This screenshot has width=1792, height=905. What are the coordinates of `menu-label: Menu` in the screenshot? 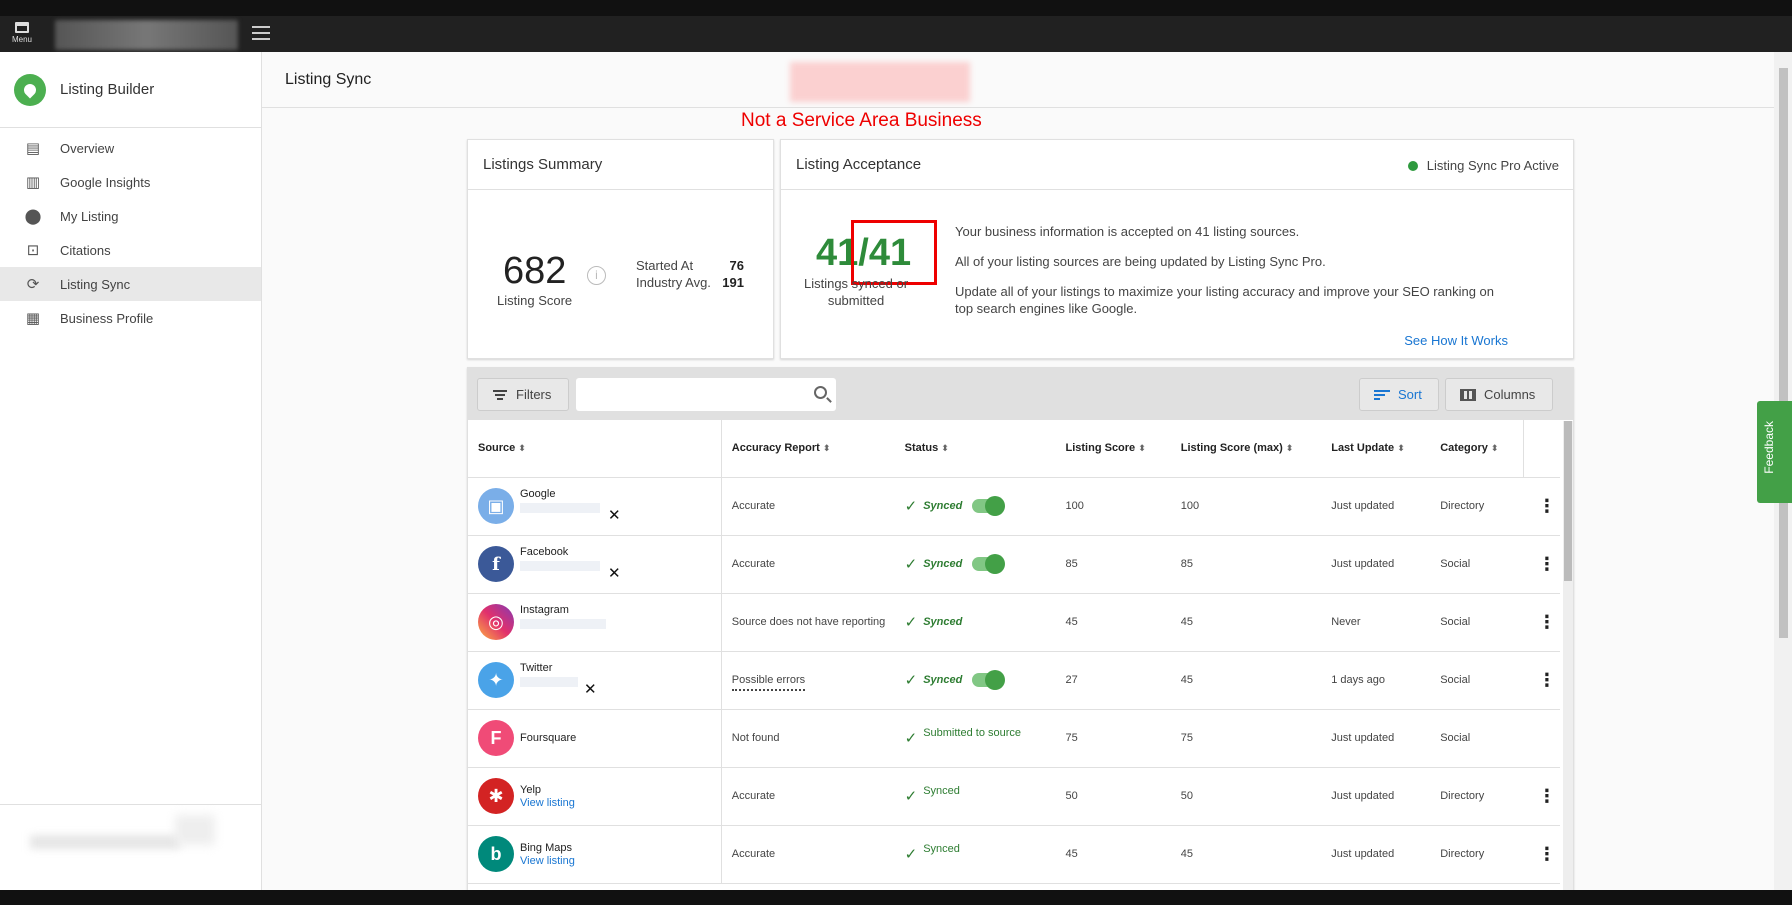 It's located at (21, 39).